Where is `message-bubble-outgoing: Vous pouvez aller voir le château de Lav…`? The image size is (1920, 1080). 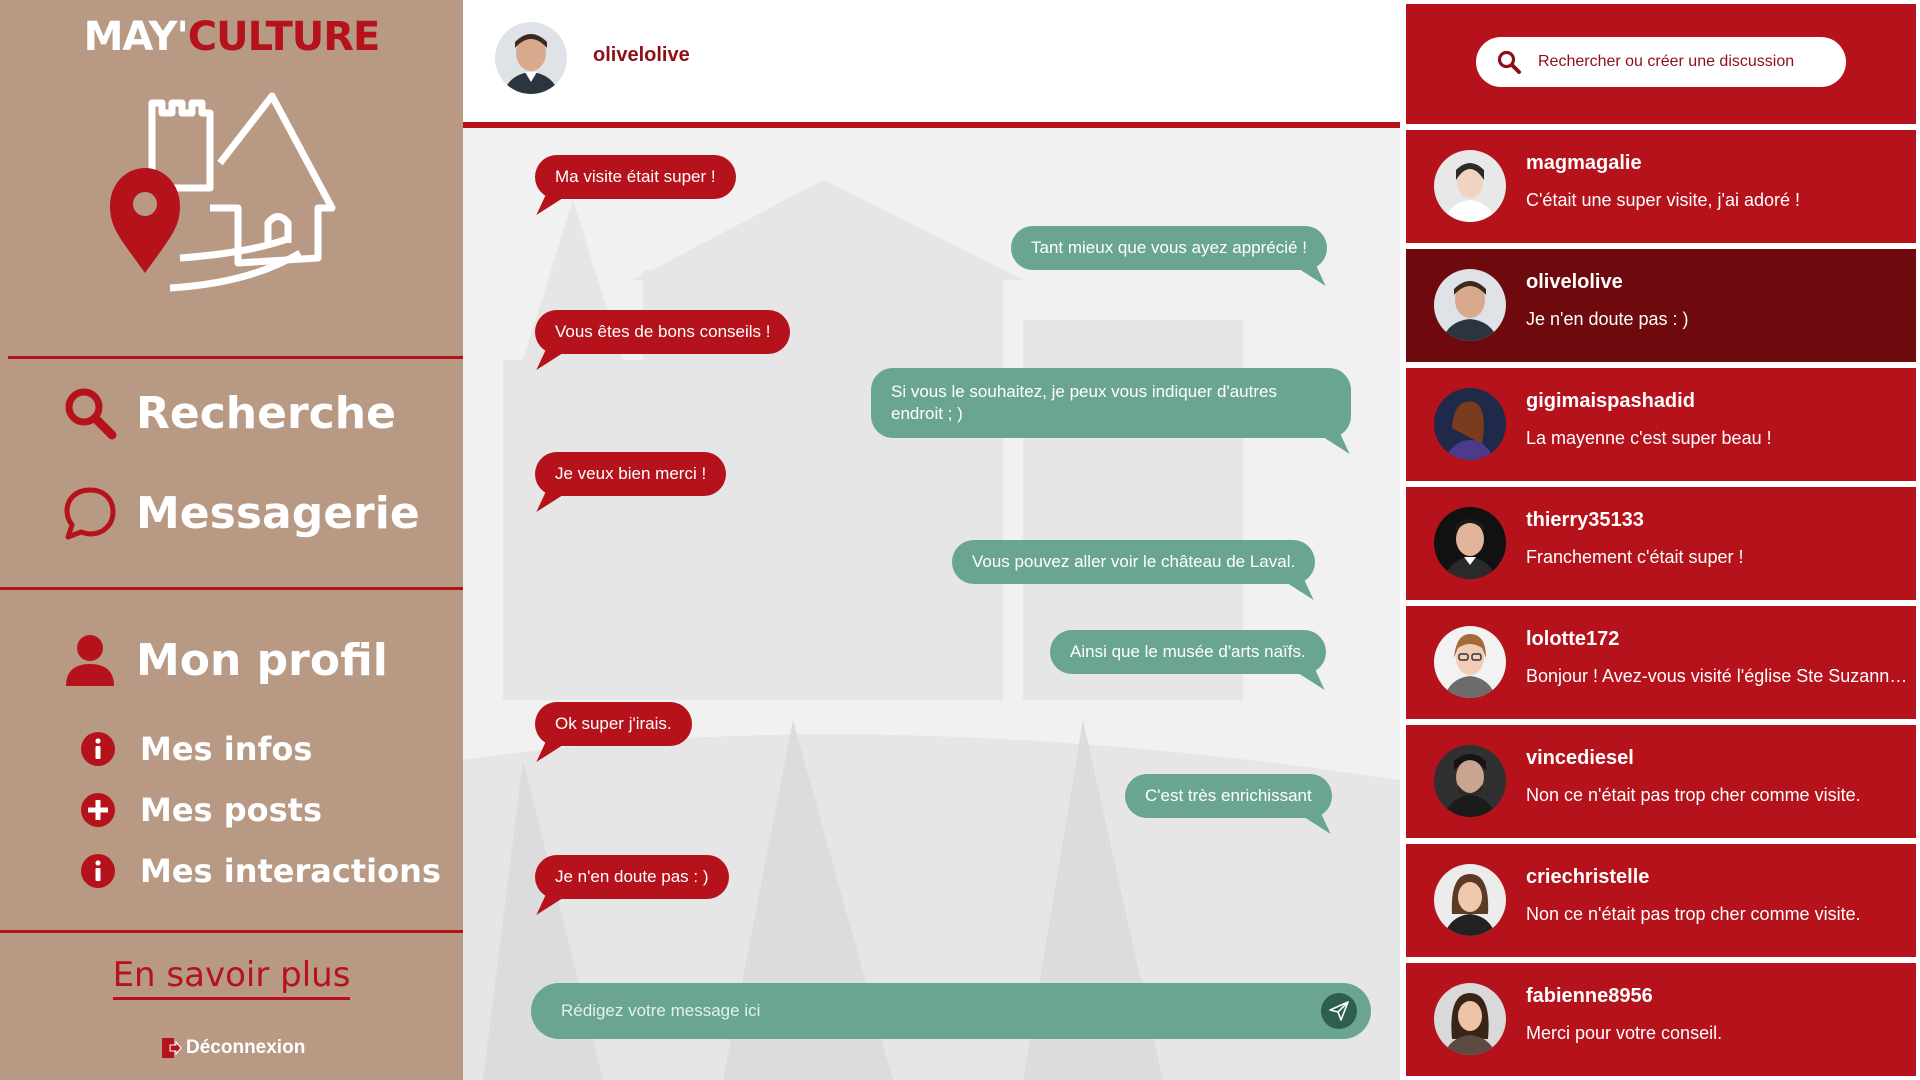 message-bubble-outgoing: Vous pouvez aller voir le château de Lav… is located at coordinates (1134, 562).